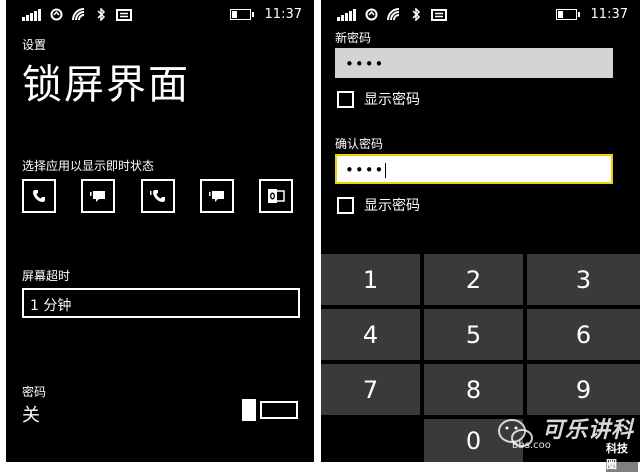 This screenshot has width=640, height=472. Describe the element at coordinates (353, 38) in the screenshot. I see `new-password-label: 新密码` at that location.